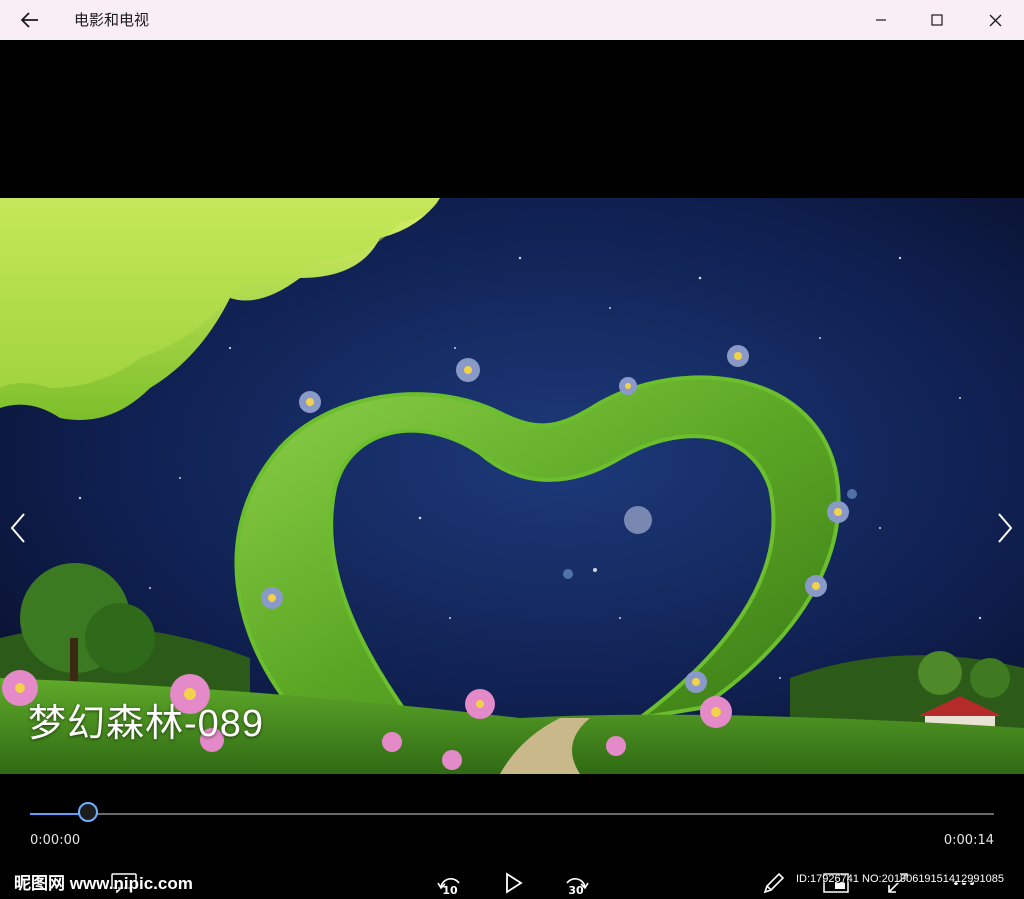 The height and width of the screenshot is (899, 1024). Describe the element at coordinates (576, 883) in the screenshot. I see `skip-forward-button: 30` at that location.